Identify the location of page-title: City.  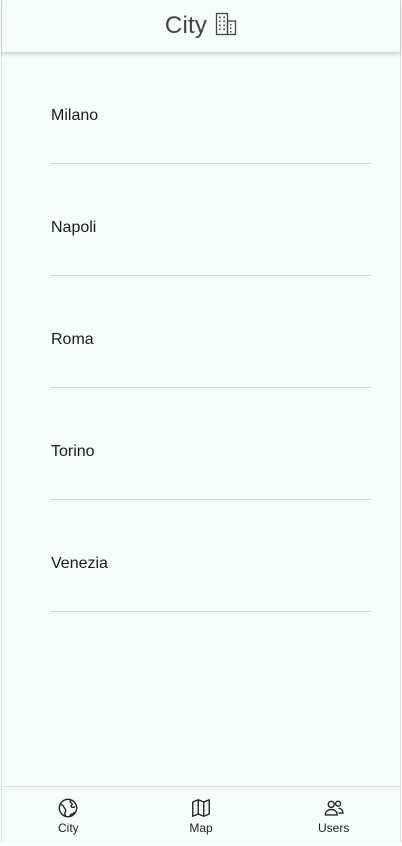
(186, 25).